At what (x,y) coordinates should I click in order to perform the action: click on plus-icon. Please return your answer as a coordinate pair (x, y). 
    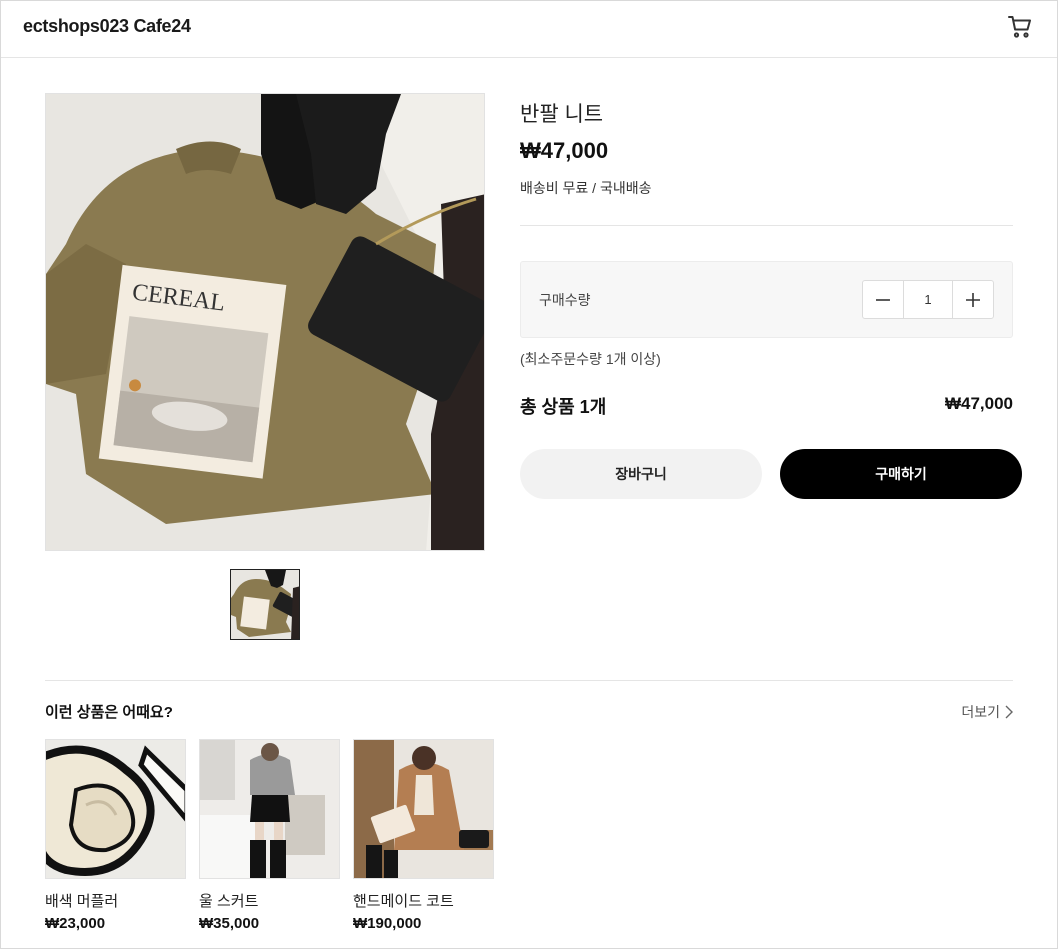
    Looking at the image, I should click on (973, 299).